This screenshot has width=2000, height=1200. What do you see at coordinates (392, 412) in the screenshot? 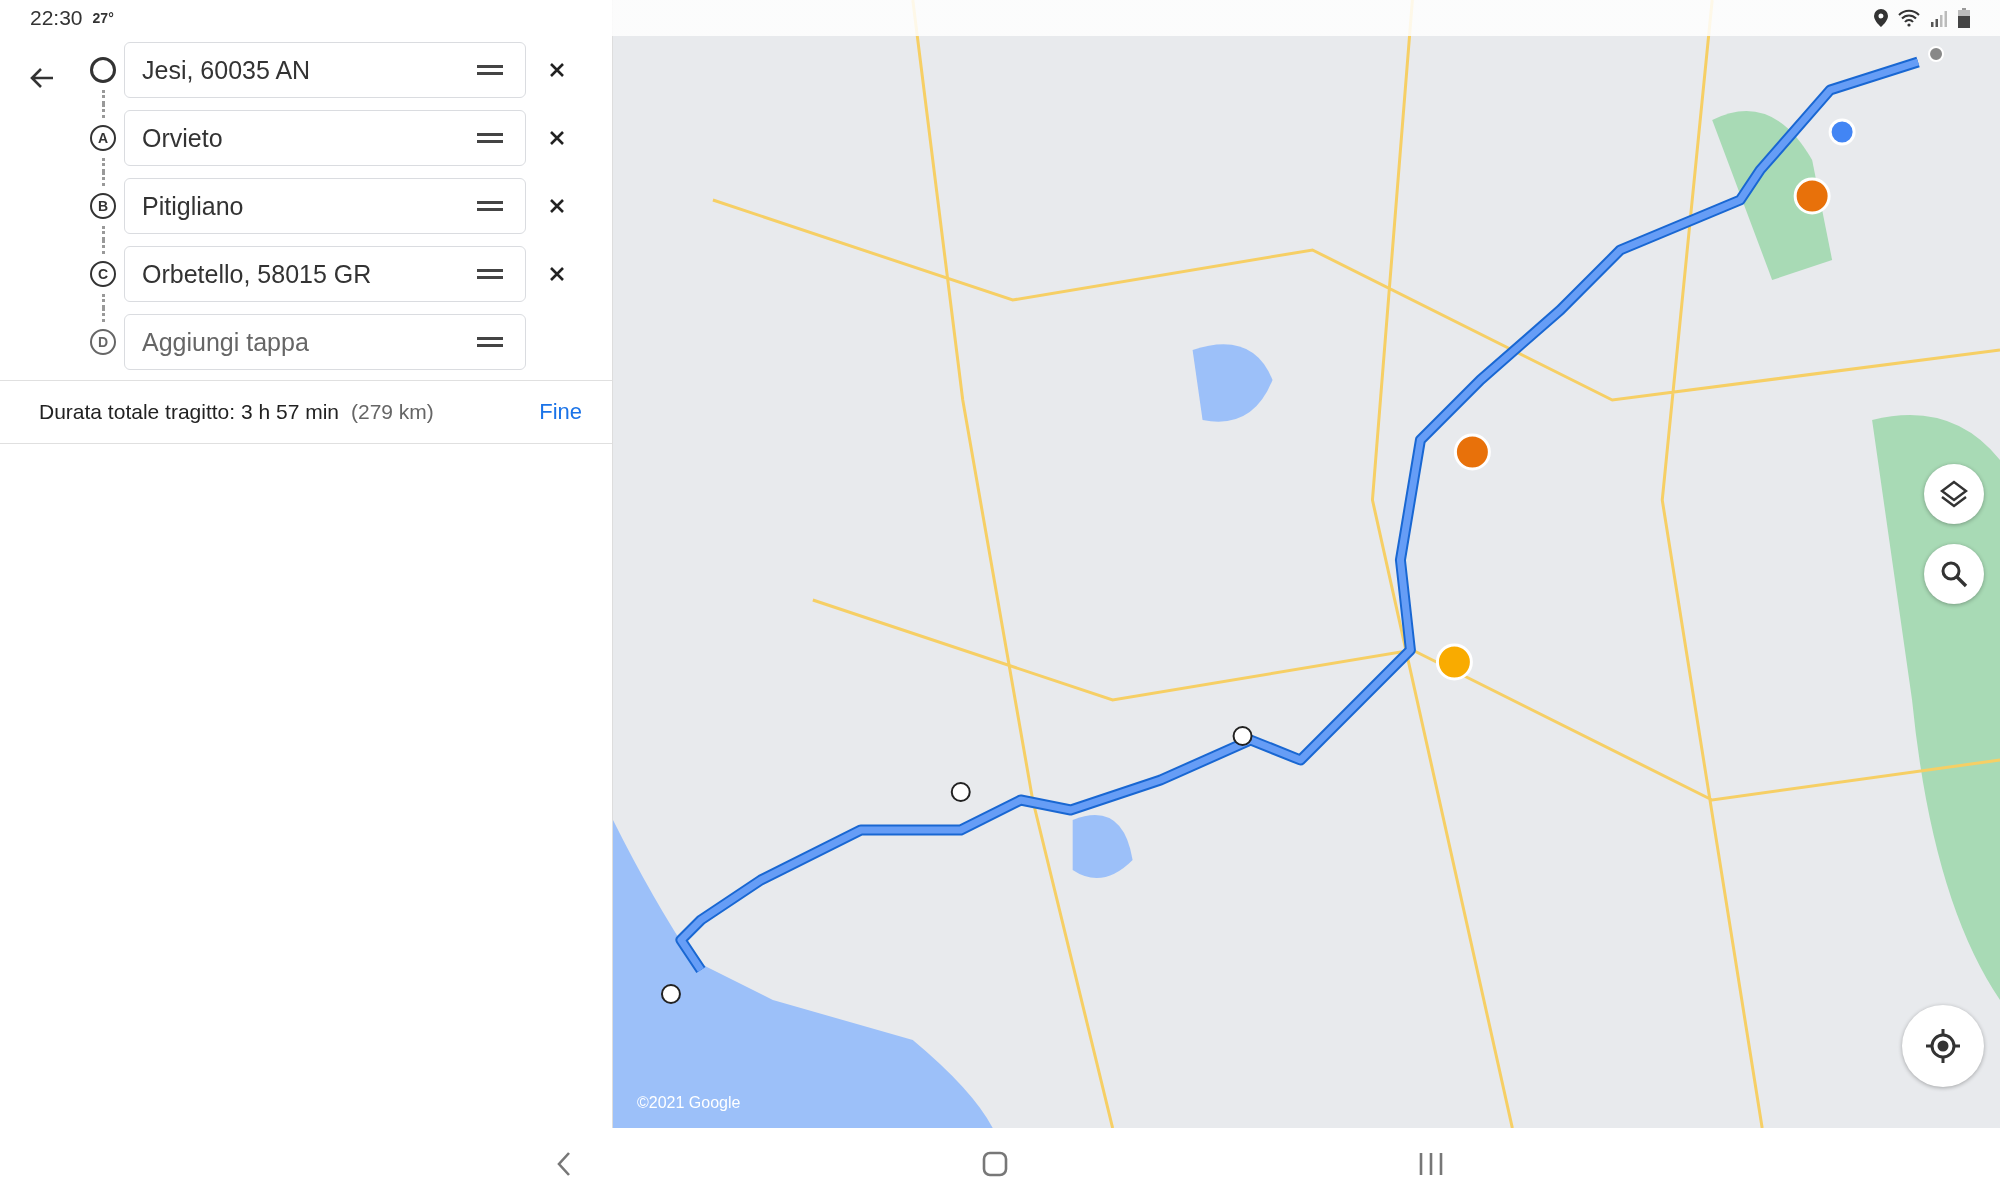
I see `total-distance: (279 km)` at bounding box center [392, 412].